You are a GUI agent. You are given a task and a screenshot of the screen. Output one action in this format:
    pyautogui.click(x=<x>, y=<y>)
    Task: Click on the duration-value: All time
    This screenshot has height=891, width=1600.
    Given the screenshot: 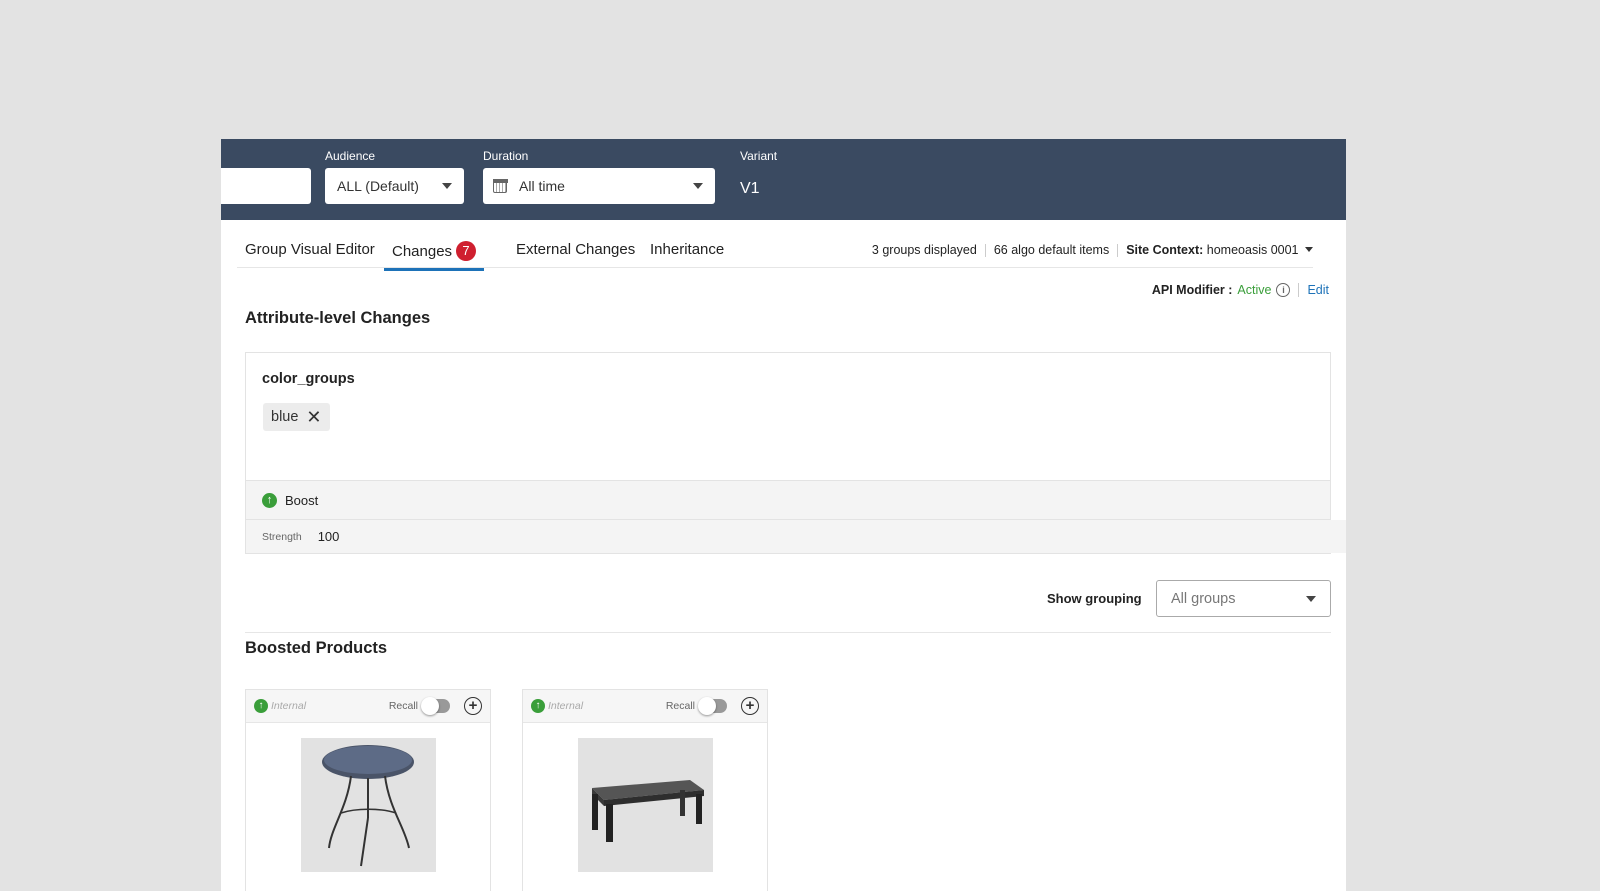 What is the action you would take?
    pyautogui.click(x=542, y=186)
    